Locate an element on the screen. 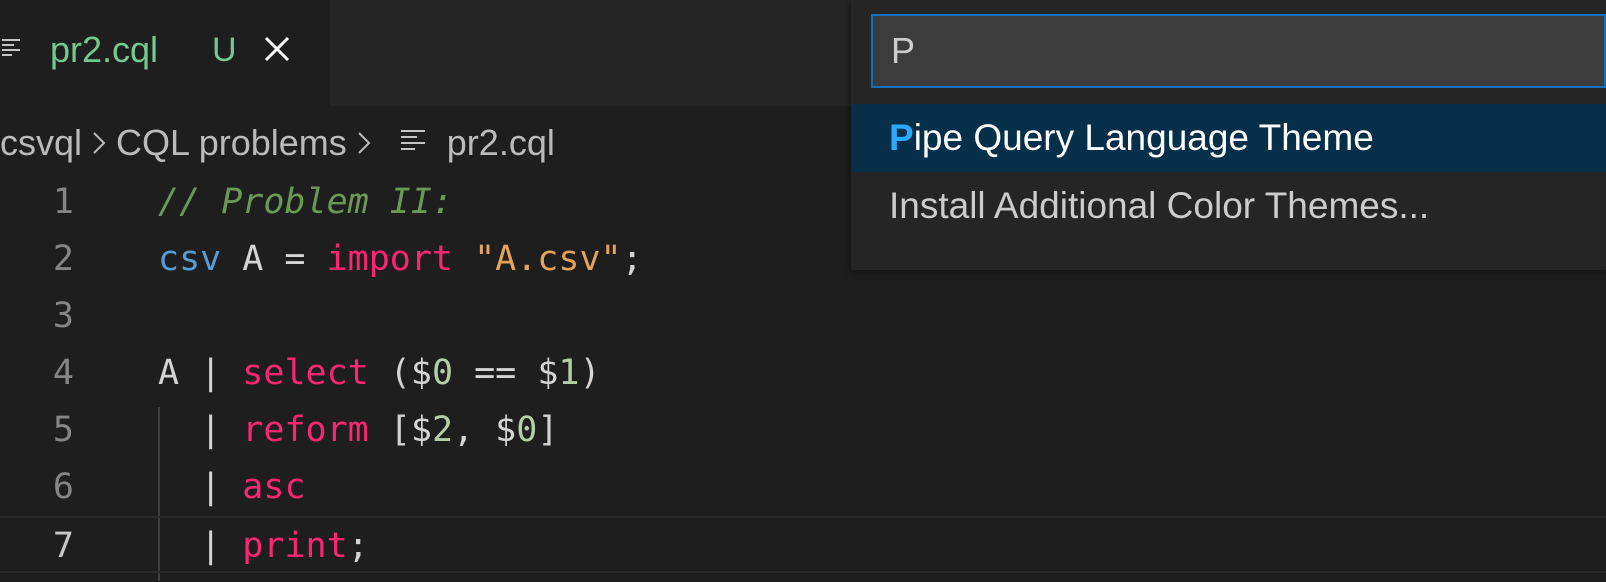 This screenshot has height=582, width=1606. line-number: 6 is located at coordinates (63, 487).